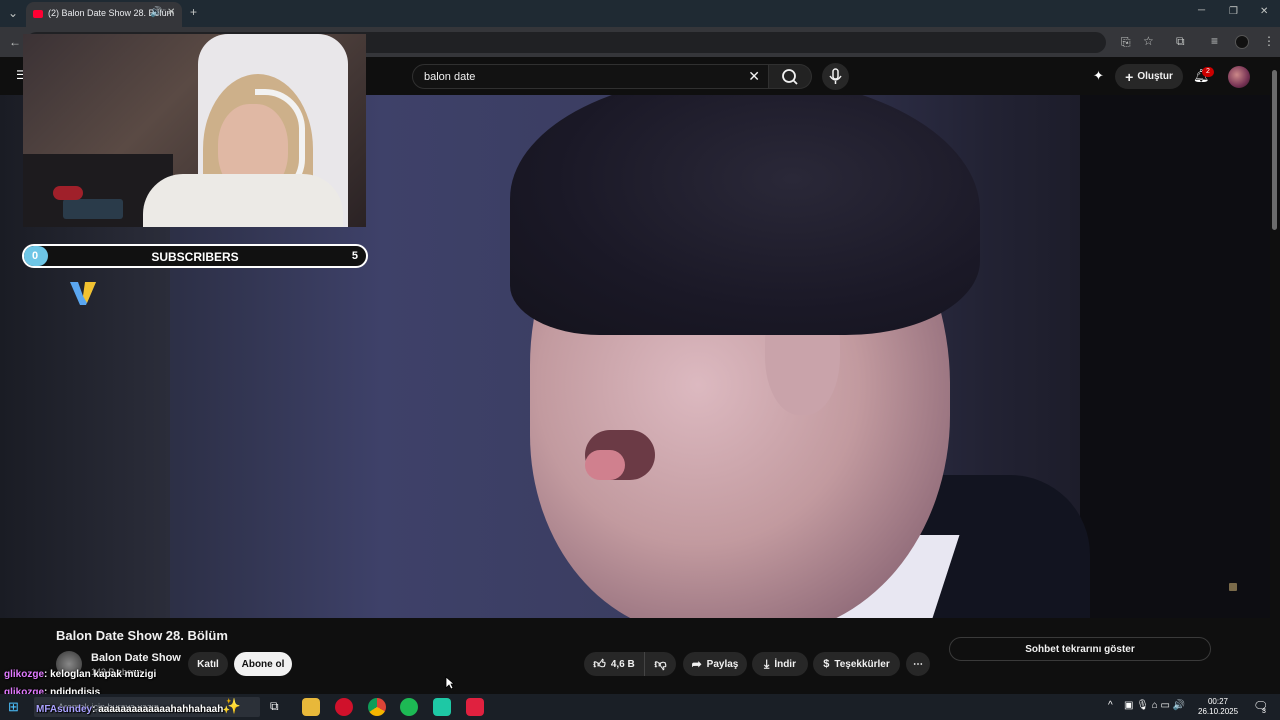 This screenshot has height=720, width=1280. What do you see at coordinates (68, 193) in the screenshot?
I see `facecam-mouse` at bounding box center [68, 193].